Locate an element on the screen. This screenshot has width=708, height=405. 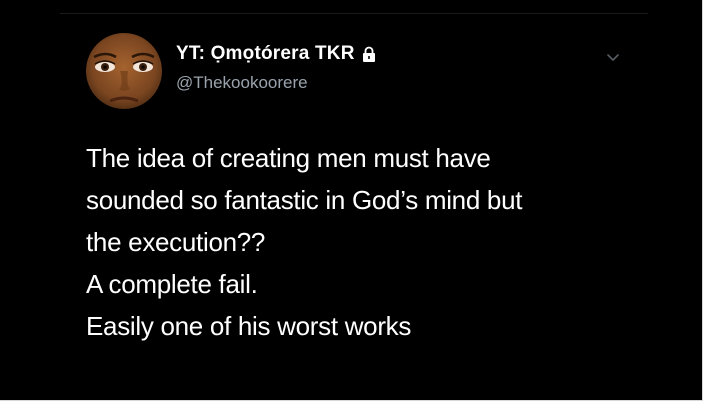
avatar is located at coordinates (124, 71).